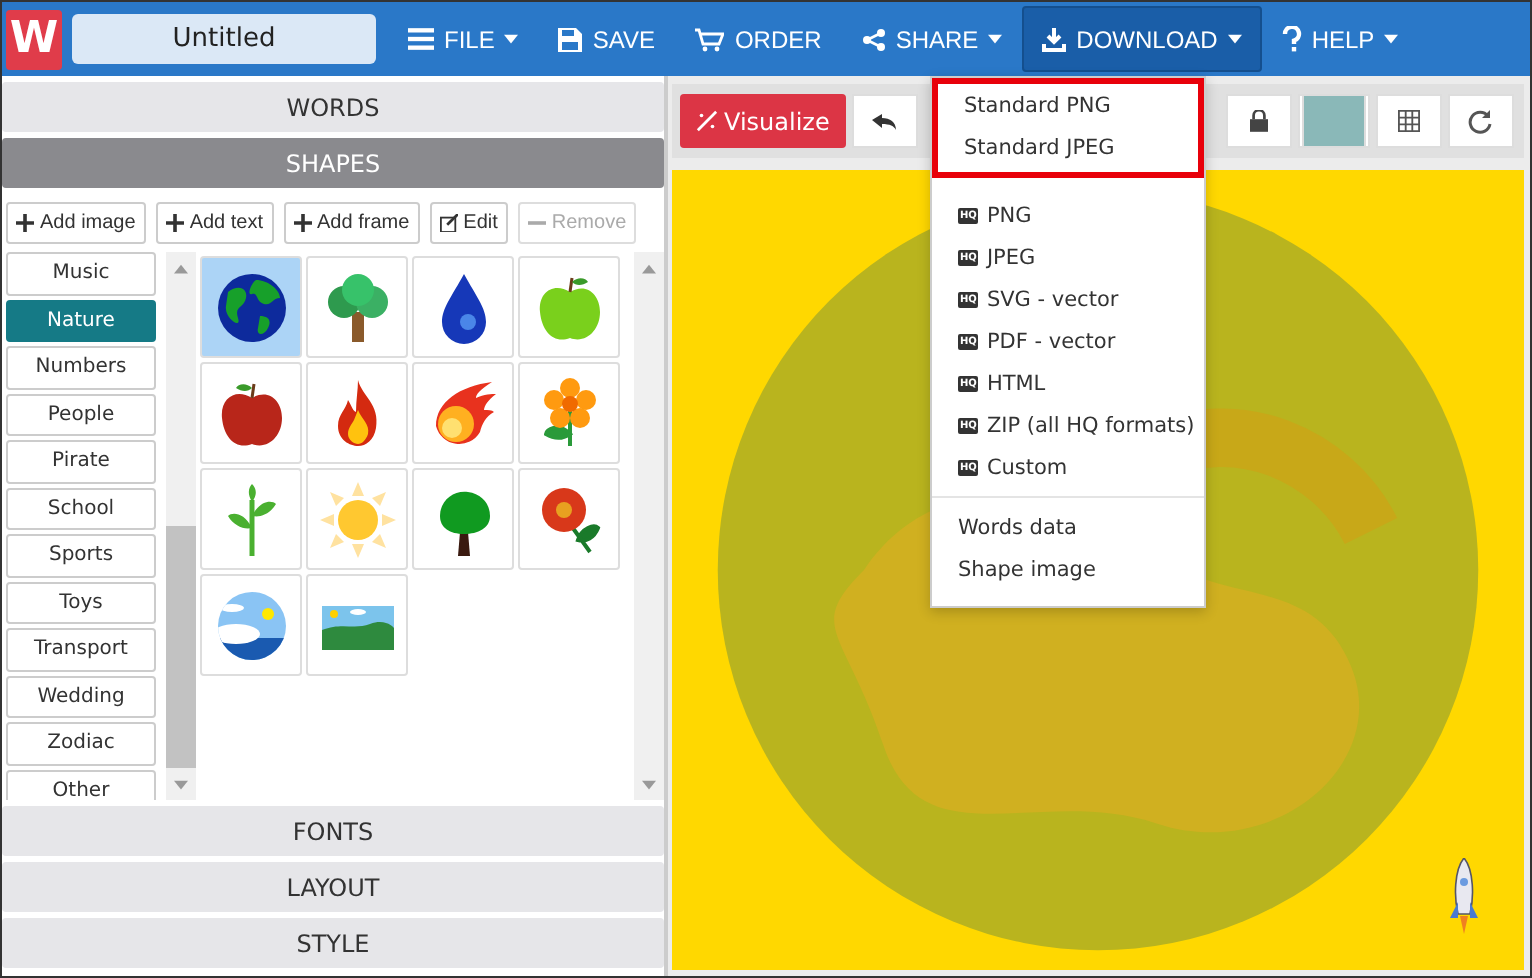  Describe the element at coordinates (1068, 569) in the screenshot. I see `download-menu-item: Shape image` at that location.